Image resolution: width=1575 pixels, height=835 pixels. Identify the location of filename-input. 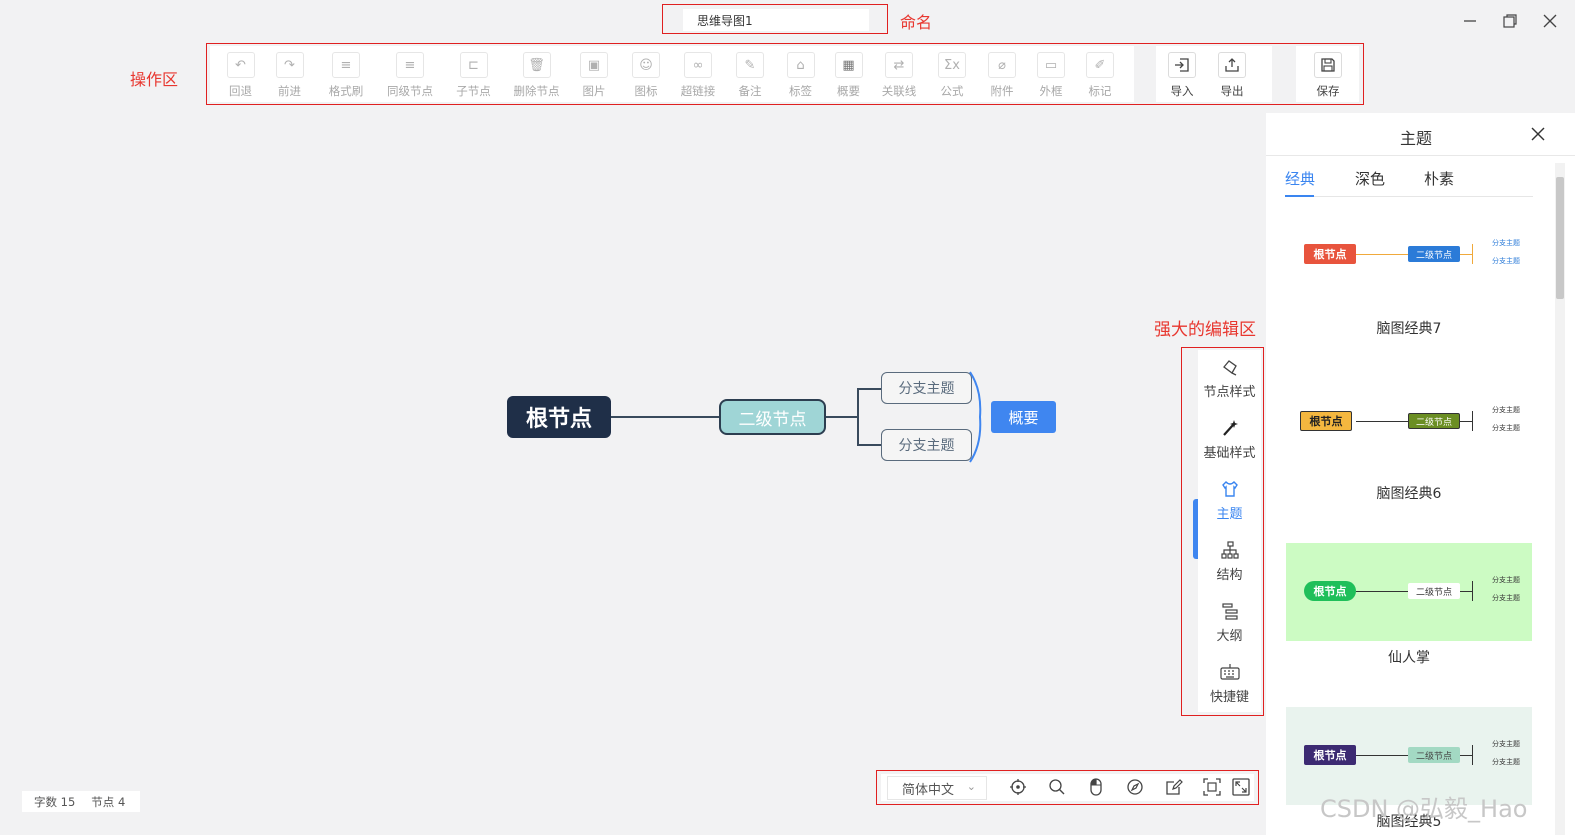
(776, 20).